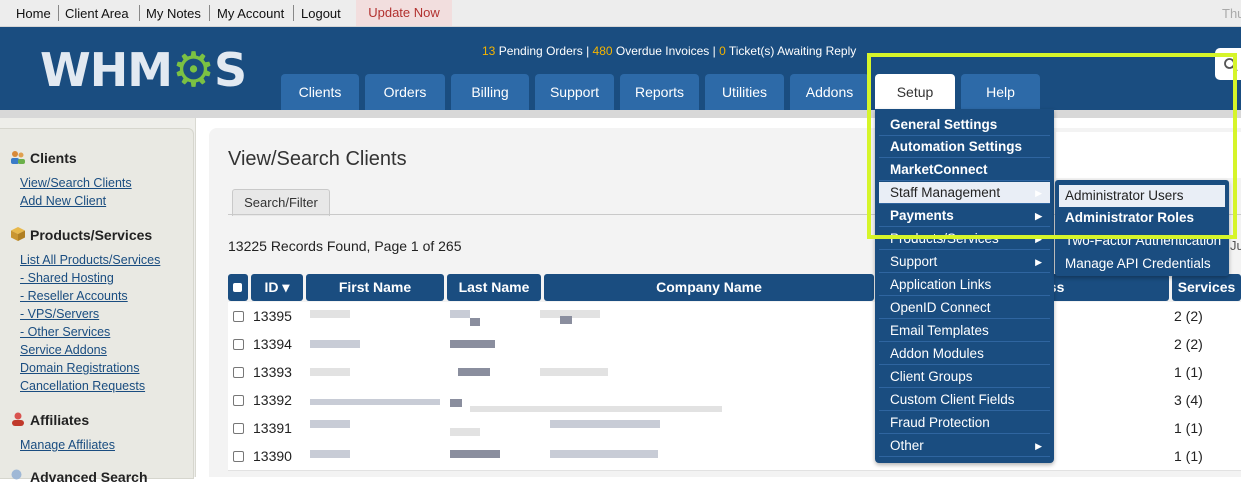 Image resolution: width=1241 pixels, height=487 pixels. What do you see at coordinates (67, 445) in the screenshot?
I see `manage-affiliates-link: Manage Affiliates` at bounding box center [67, 445].